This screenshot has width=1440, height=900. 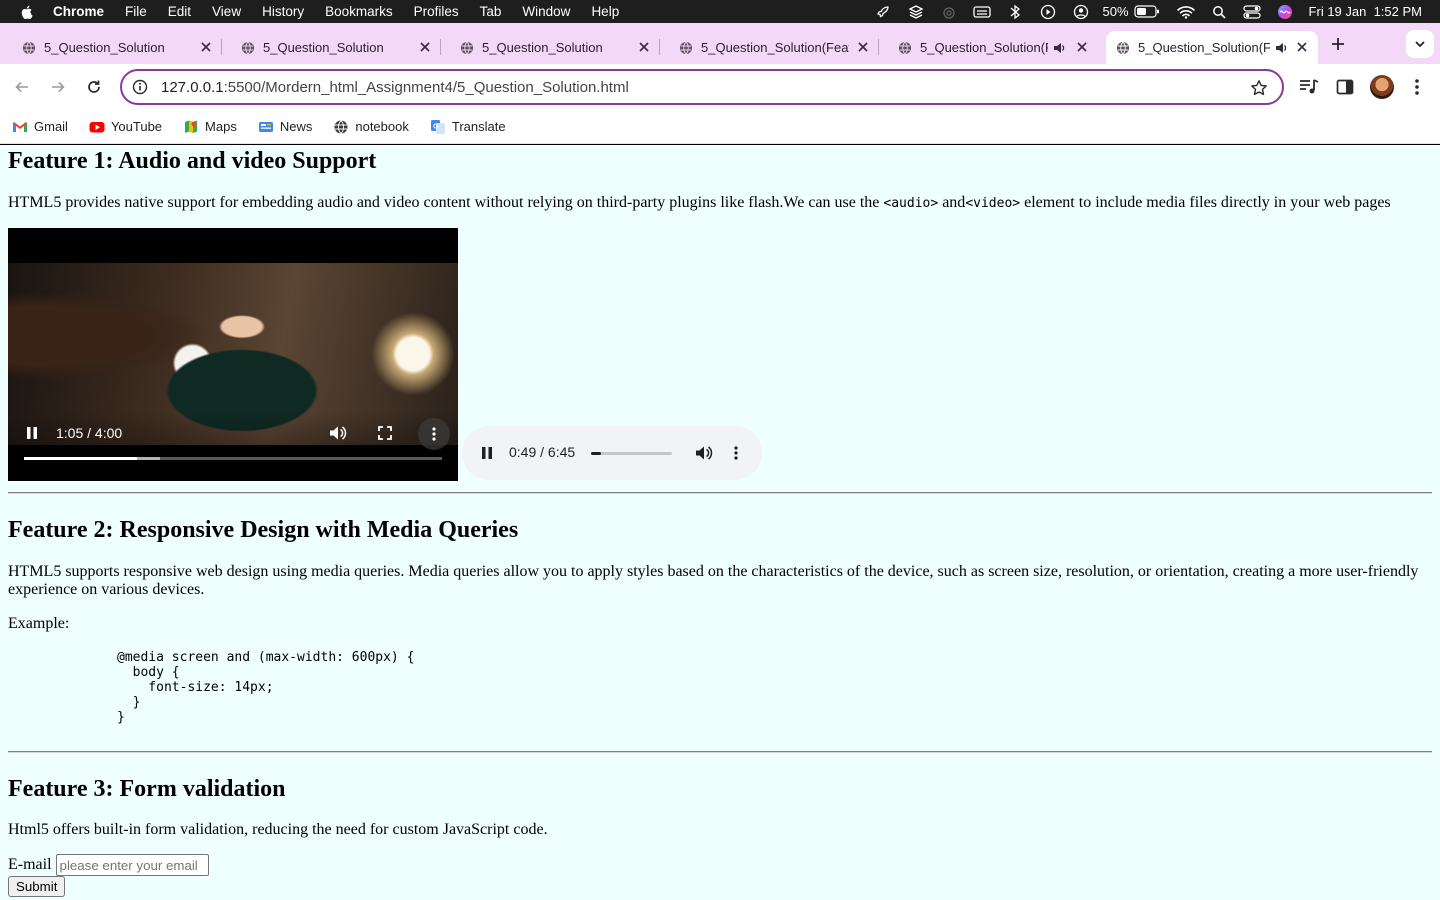 I want to click on chrome-menu-button, so click(x=1417, y=87).